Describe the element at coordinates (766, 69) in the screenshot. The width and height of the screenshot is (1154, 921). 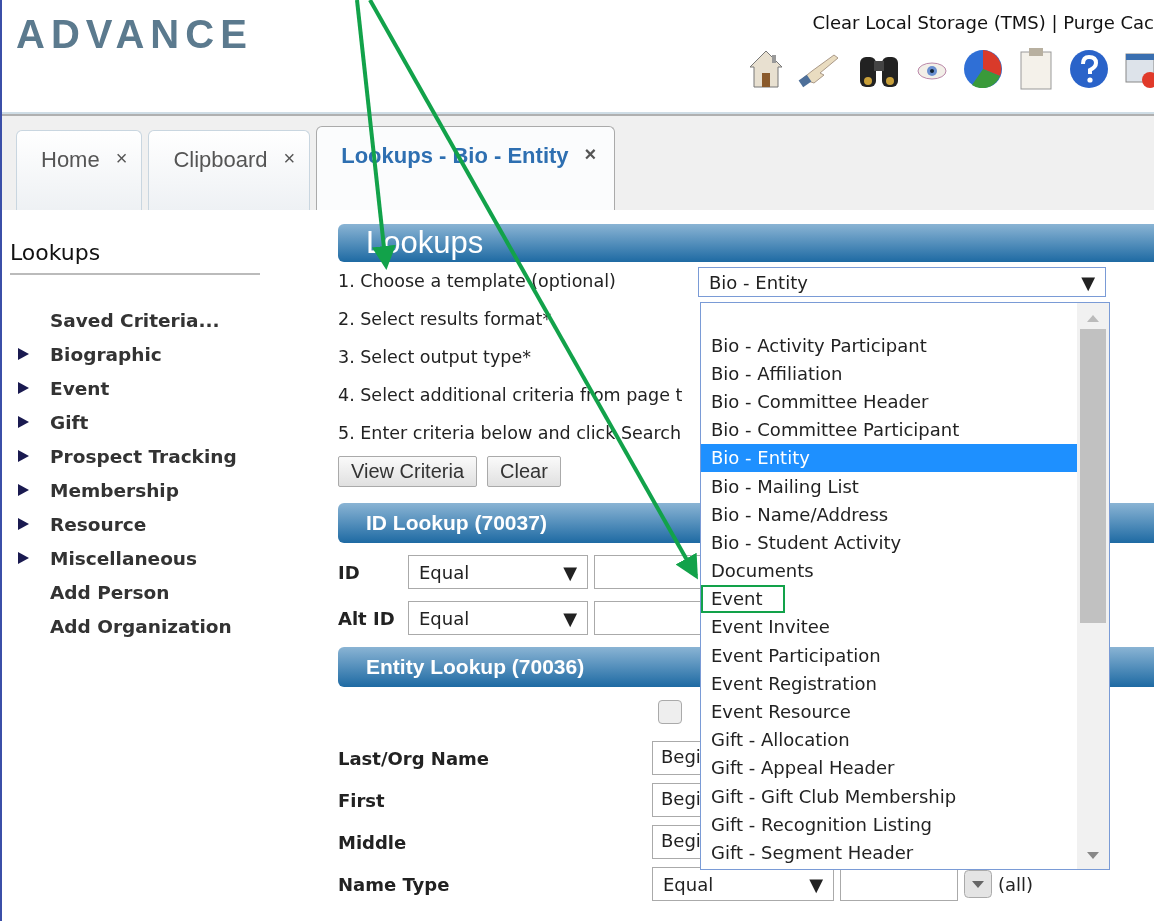
I see `home-icon` at that location.